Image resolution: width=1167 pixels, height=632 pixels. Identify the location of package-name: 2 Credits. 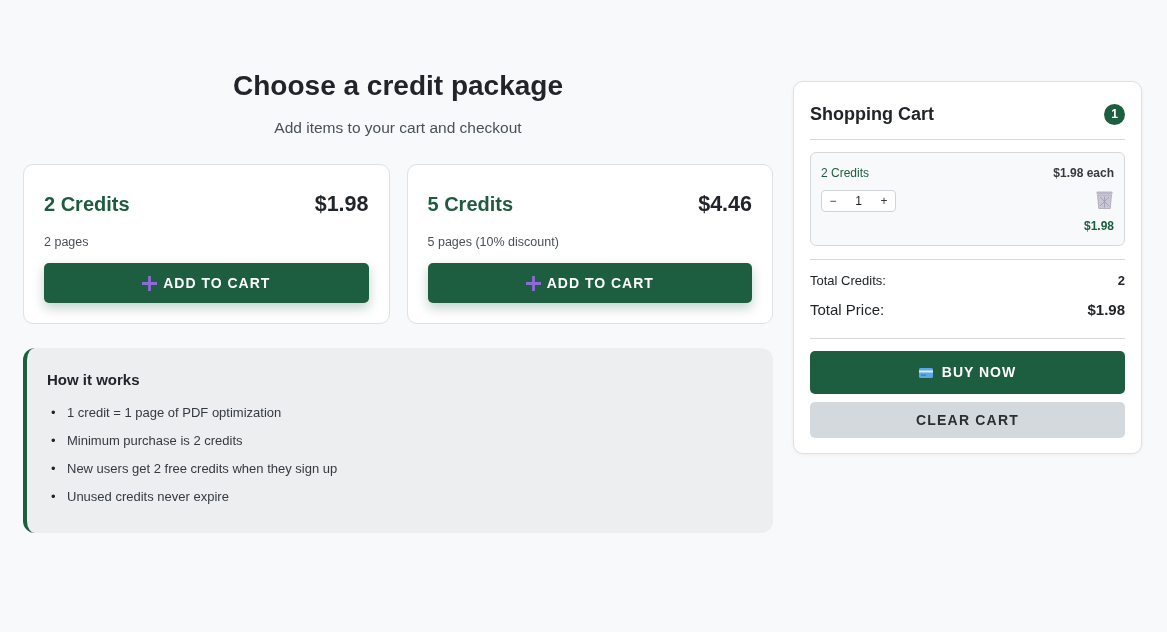
(87, 204).